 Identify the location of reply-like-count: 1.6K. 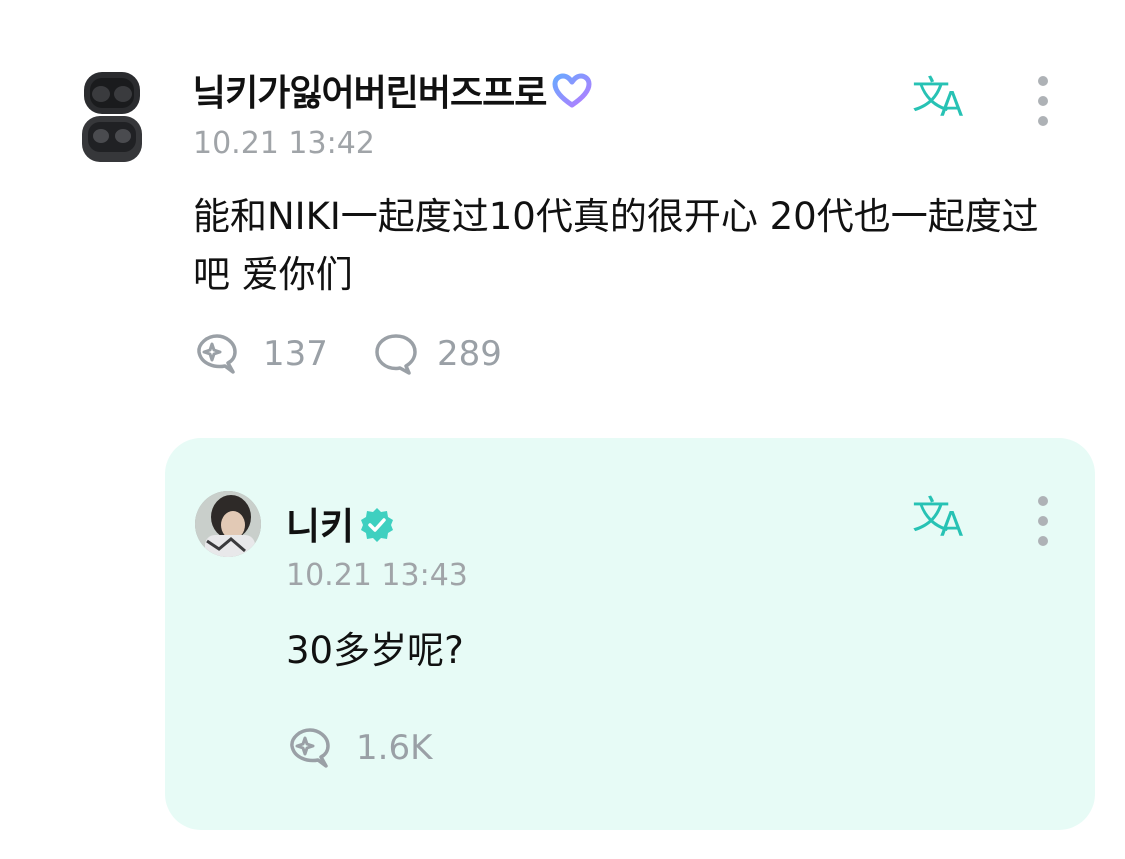
(394, 748).